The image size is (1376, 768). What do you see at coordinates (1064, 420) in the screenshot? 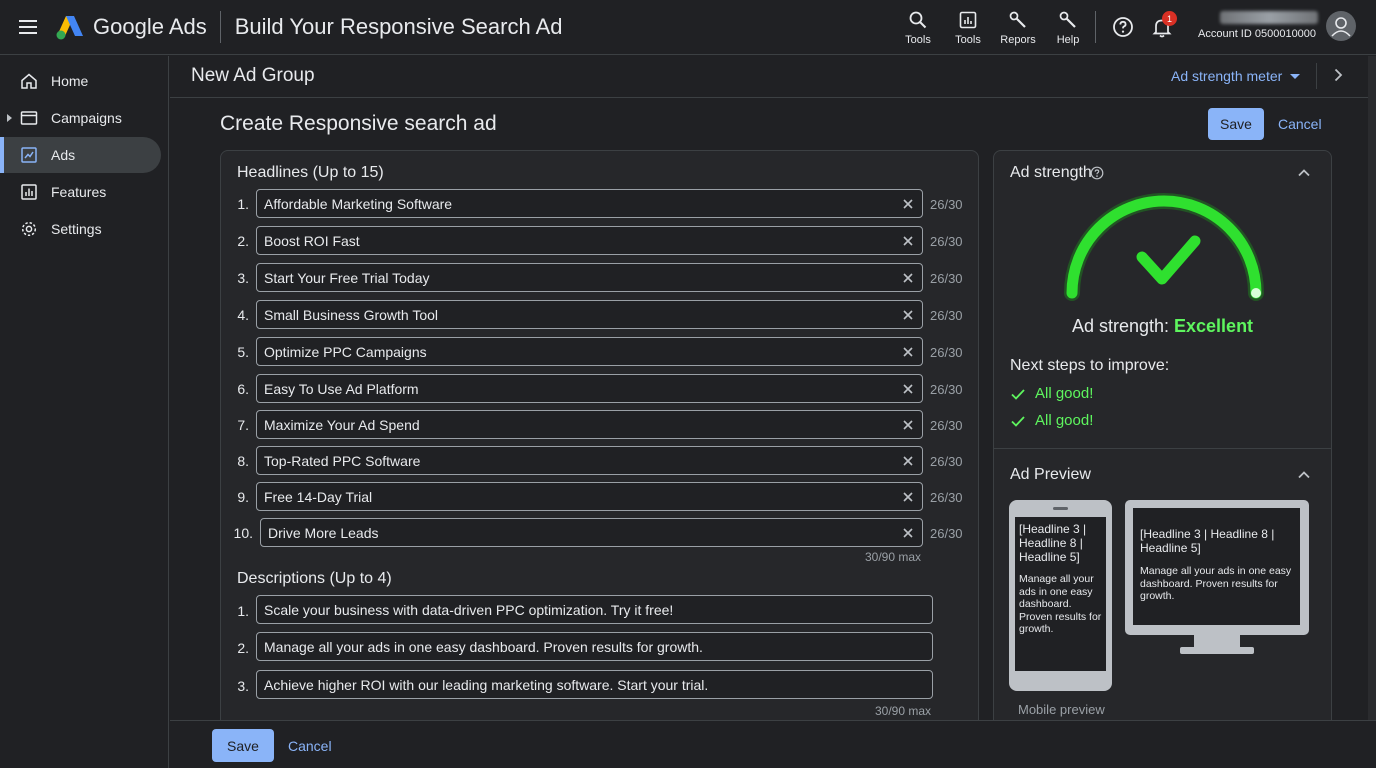
I see `next-step-text: All good!` at bounding box center [1064, 420].